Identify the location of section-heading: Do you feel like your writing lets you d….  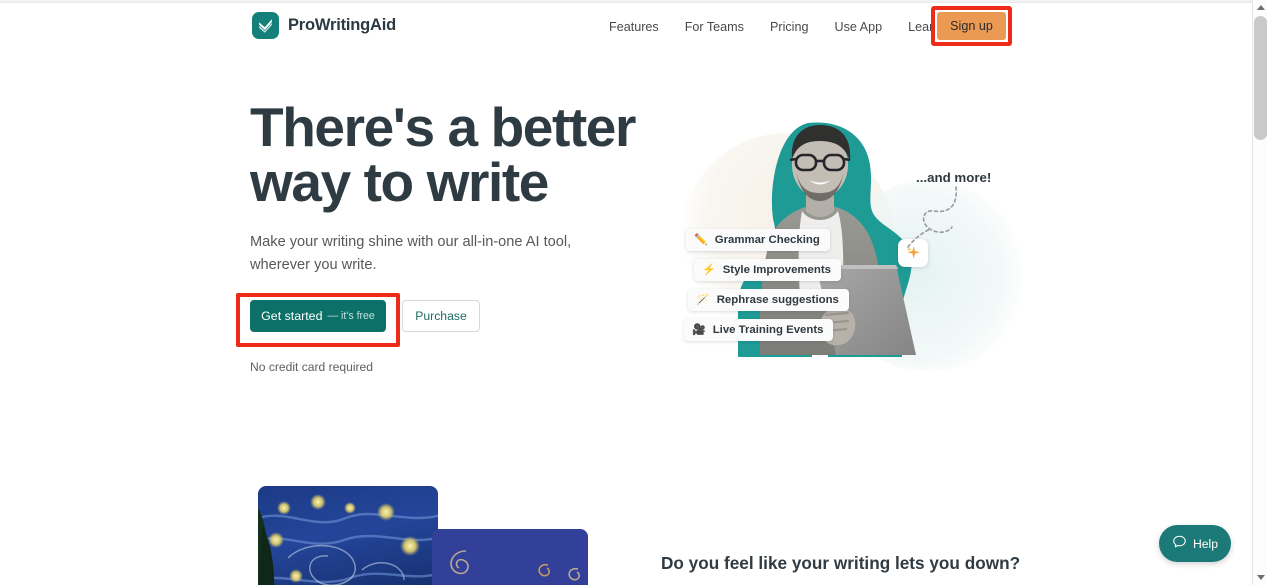
(841, 563).